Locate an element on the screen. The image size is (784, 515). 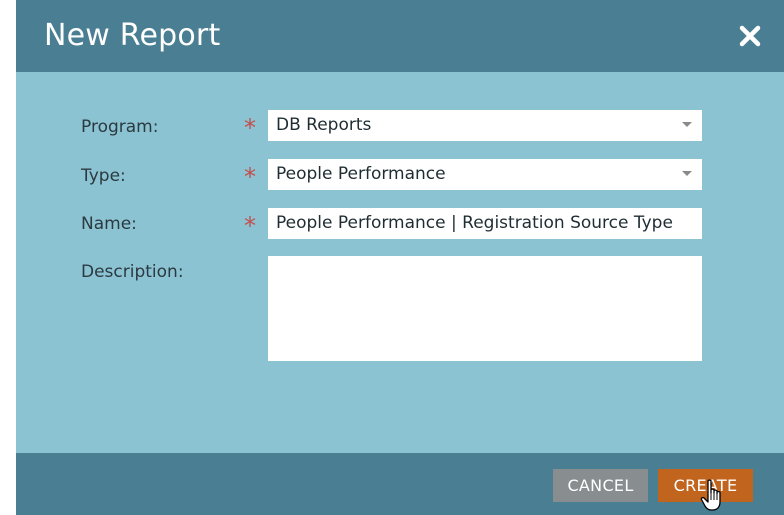
description-textarea is located at coordinates (485, 308).